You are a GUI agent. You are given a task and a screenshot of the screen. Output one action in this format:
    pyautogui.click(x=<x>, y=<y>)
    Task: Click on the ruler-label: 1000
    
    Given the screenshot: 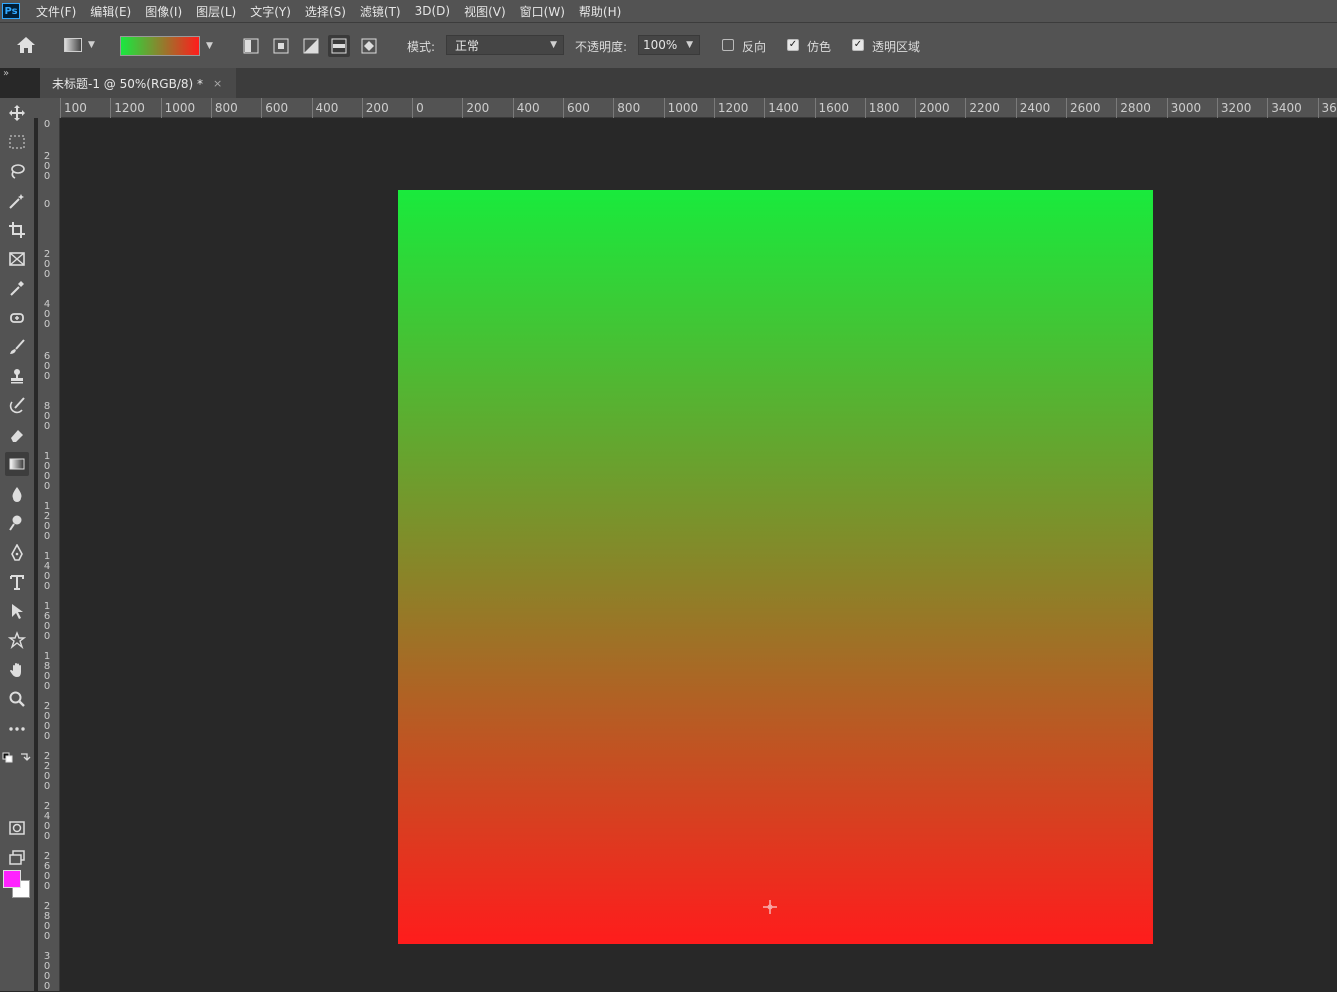 What is the action you would take?
    pyautogui.click(x=683, y=108)
    